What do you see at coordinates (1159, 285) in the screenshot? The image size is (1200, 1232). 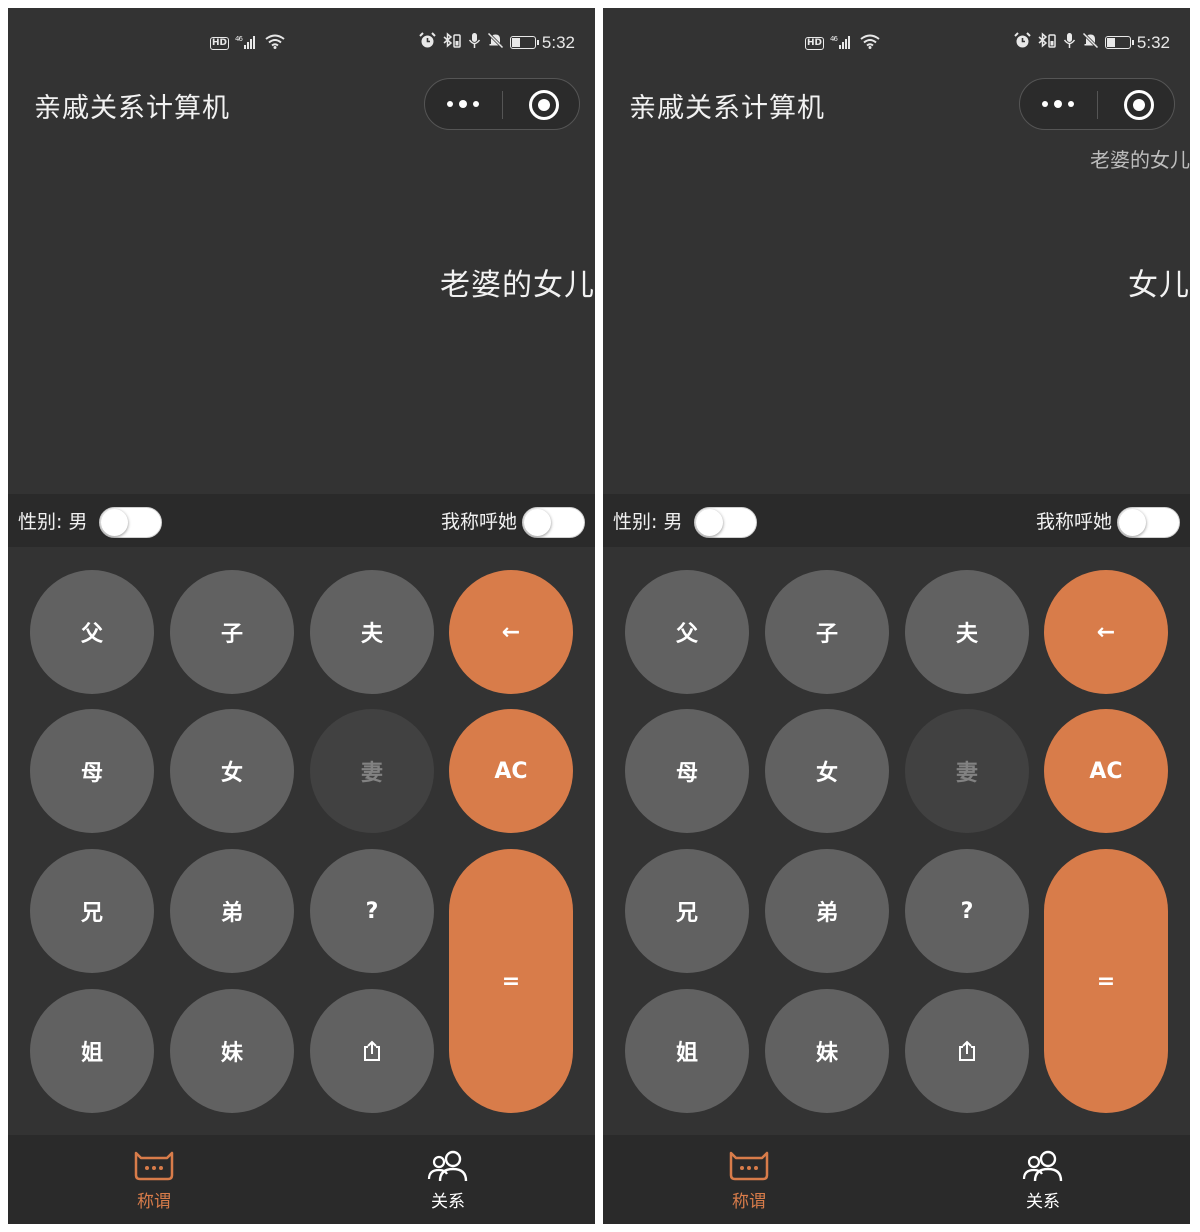 I see `result-expression: 女儿` at bounding box center [1159, 285].